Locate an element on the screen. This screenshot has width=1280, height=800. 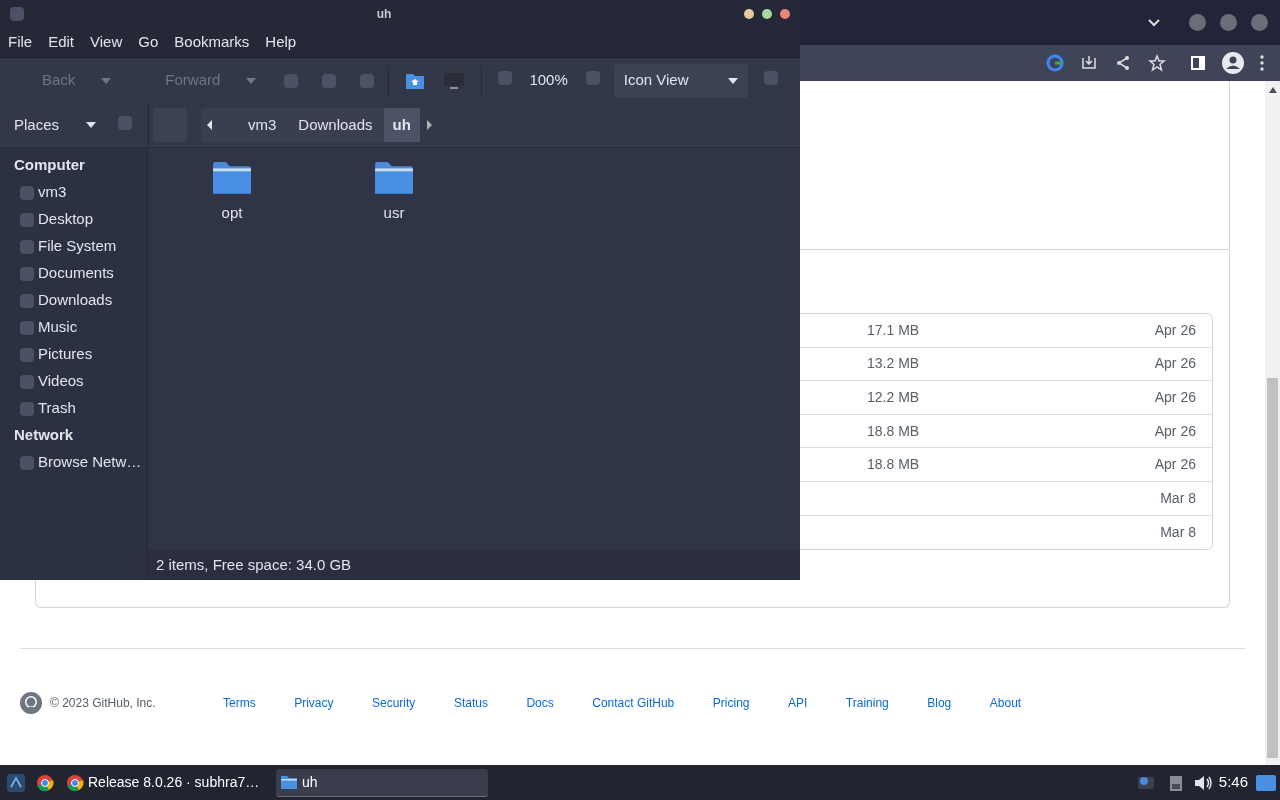
sidebar-item: Music is located at coordinates (58, 327).